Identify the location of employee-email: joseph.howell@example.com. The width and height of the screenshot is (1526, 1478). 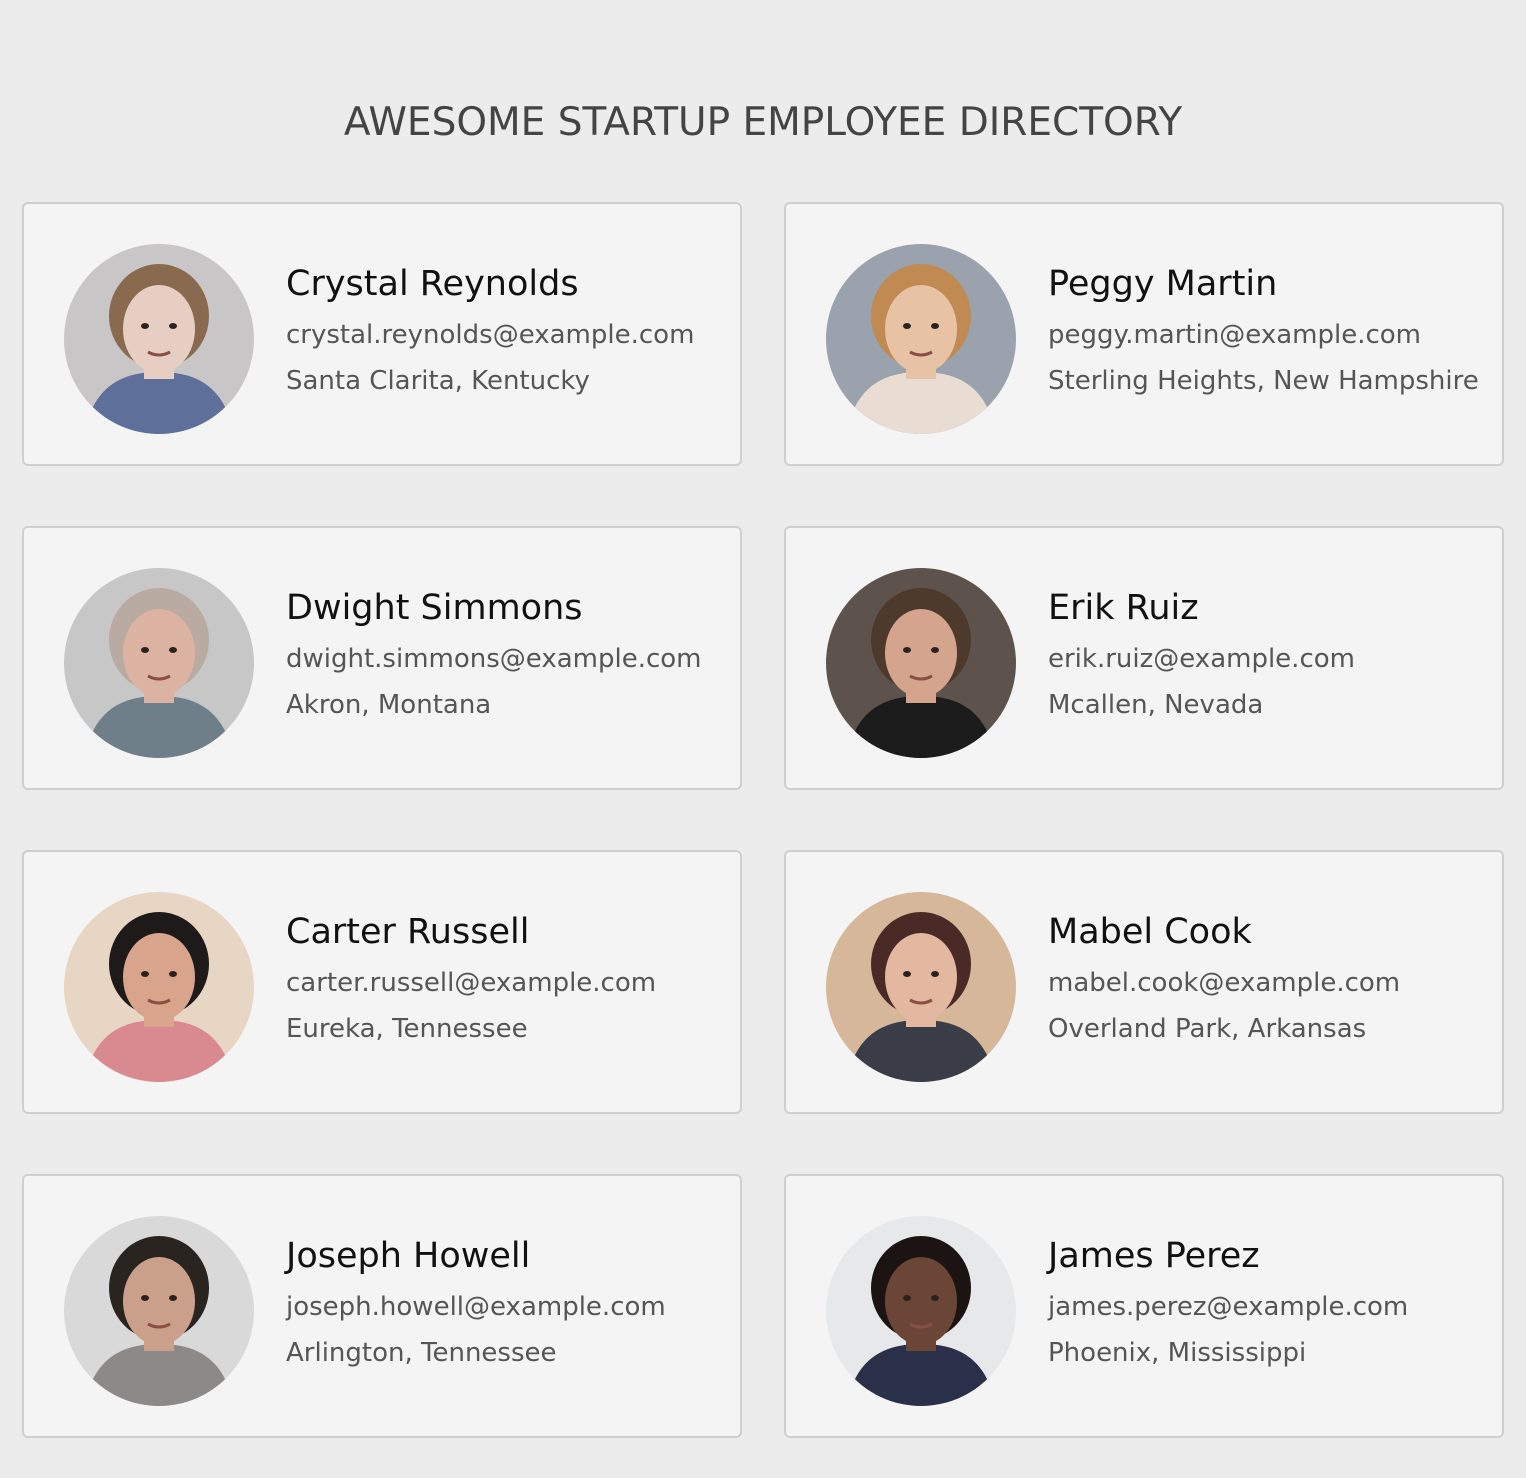
(476, 1307).